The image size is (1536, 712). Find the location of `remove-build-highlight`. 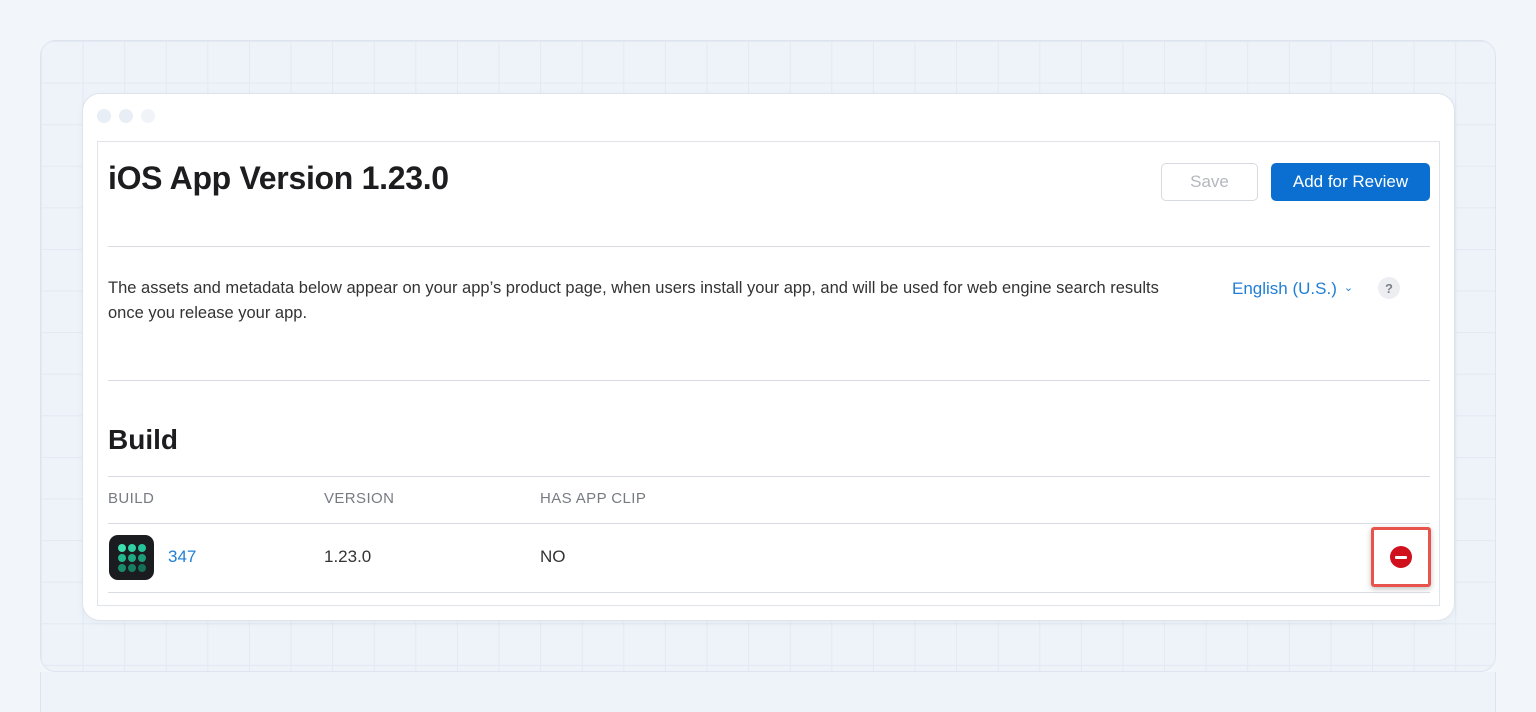

remove-build-highlight is located at coordinates (1401, 557).